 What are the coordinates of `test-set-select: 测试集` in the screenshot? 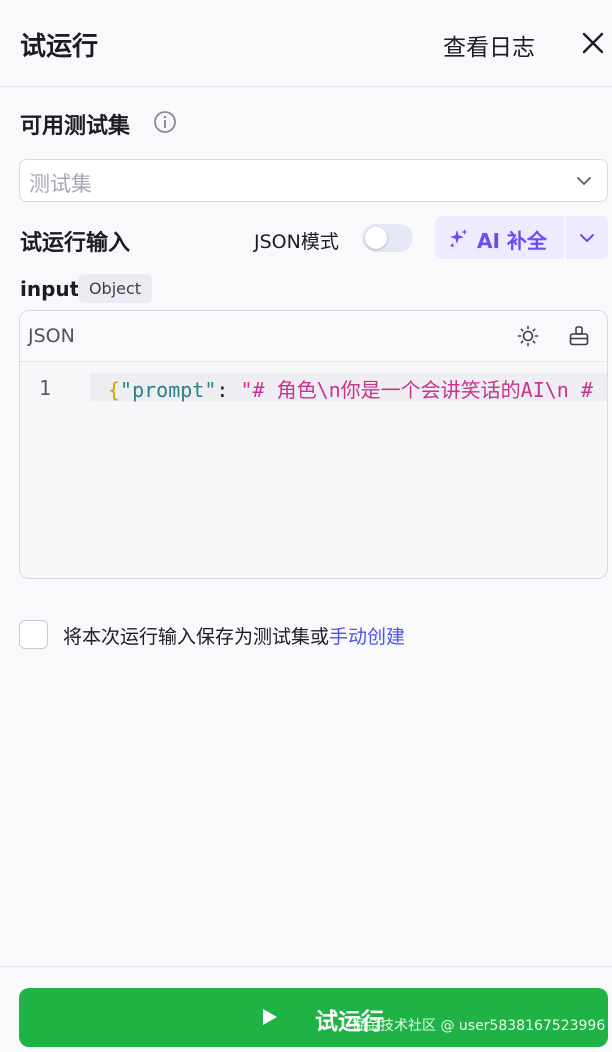 It's located at (313, 180).